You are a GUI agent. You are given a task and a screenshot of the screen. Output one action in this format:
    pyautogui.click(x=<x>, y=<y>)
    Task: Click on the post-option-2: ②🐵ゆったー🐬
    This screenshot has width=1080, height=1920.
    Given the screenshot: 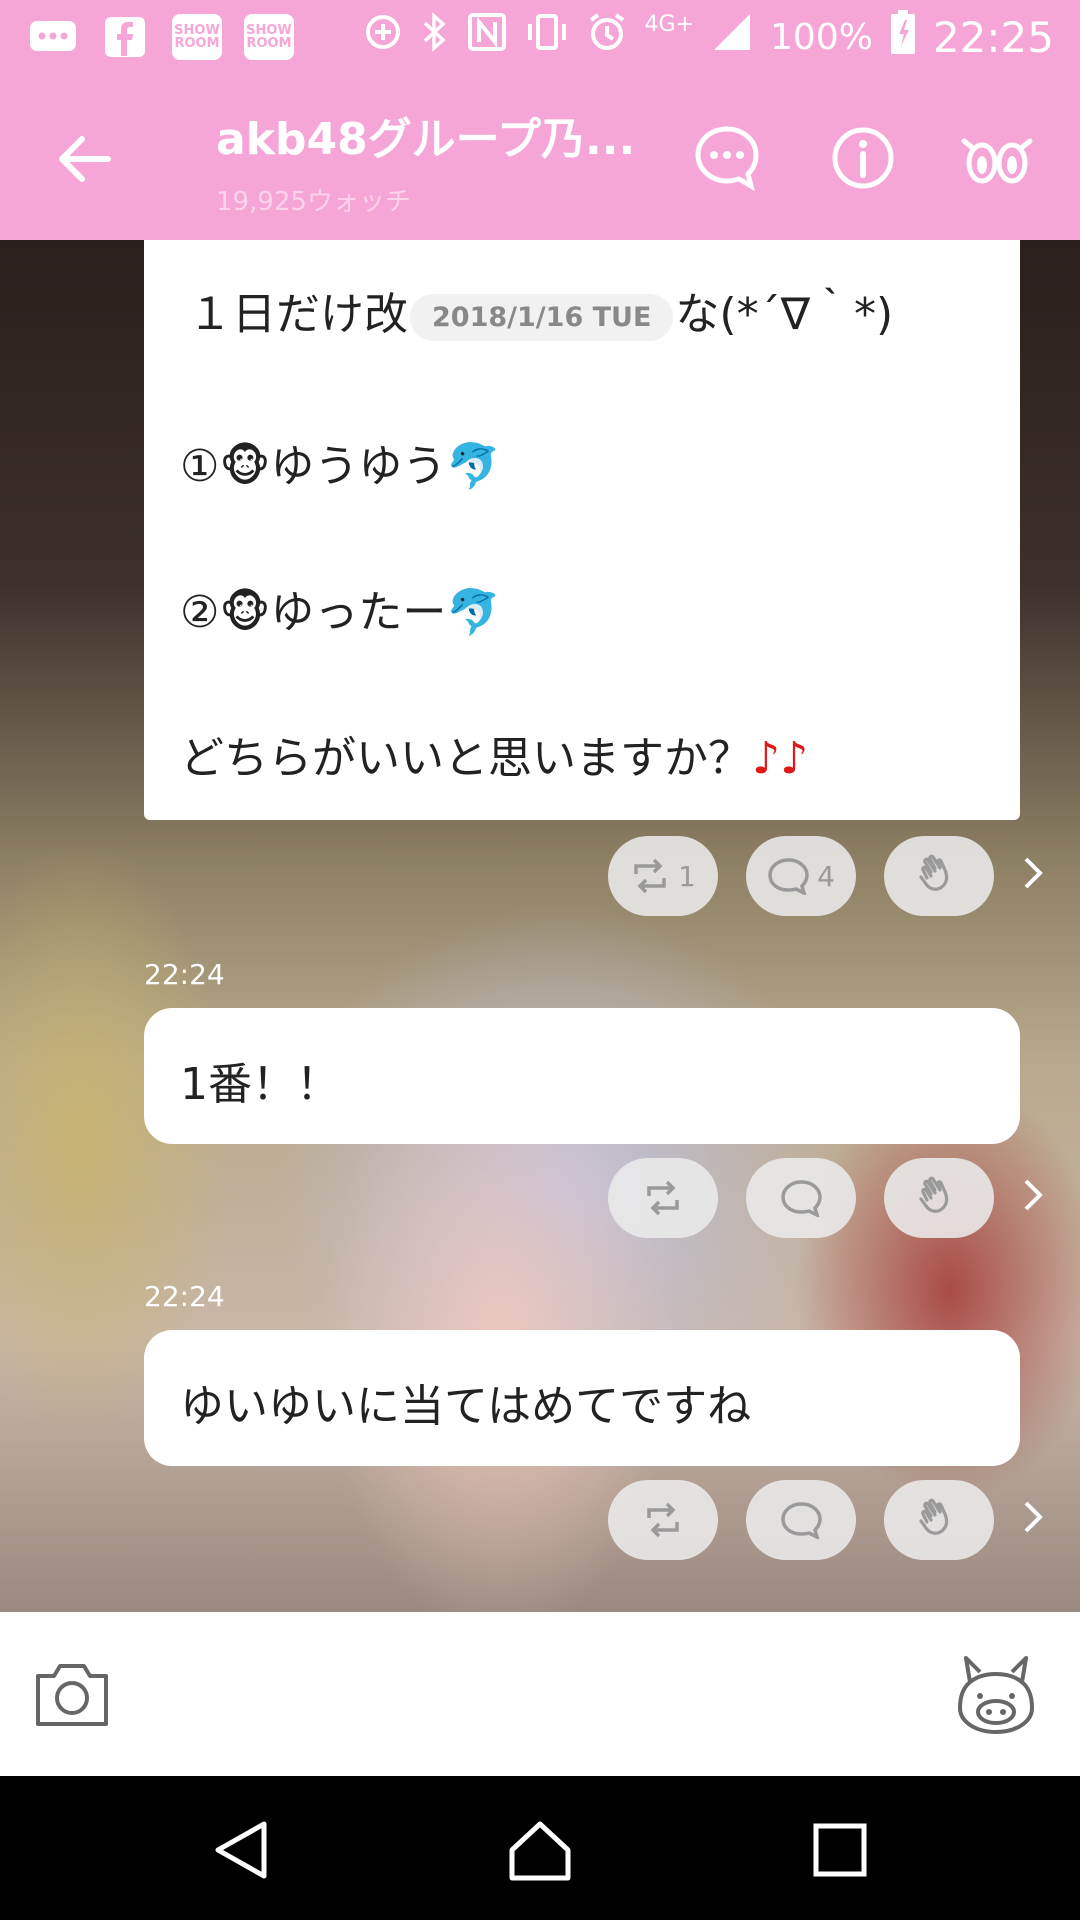 What is the action you would take?
    pyautogui.click(x=341, y=612)
    